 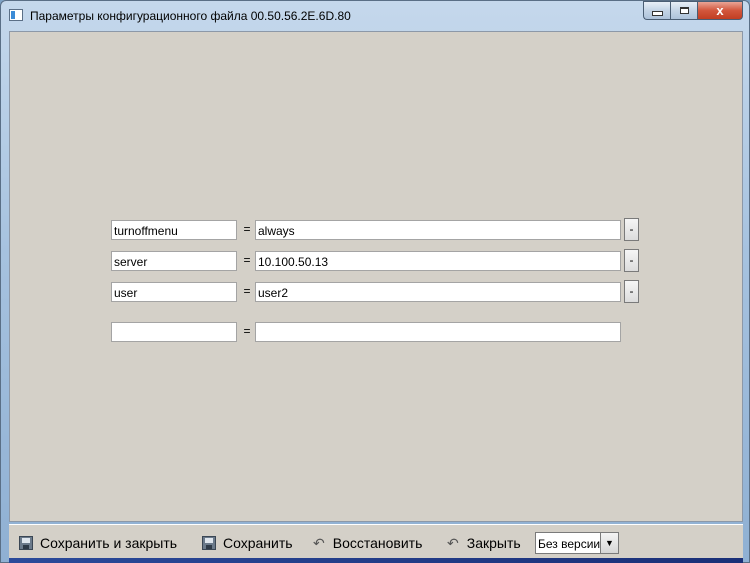 I want to click on param-value-field: 10.100.50.13, so click(x=438, y=261).